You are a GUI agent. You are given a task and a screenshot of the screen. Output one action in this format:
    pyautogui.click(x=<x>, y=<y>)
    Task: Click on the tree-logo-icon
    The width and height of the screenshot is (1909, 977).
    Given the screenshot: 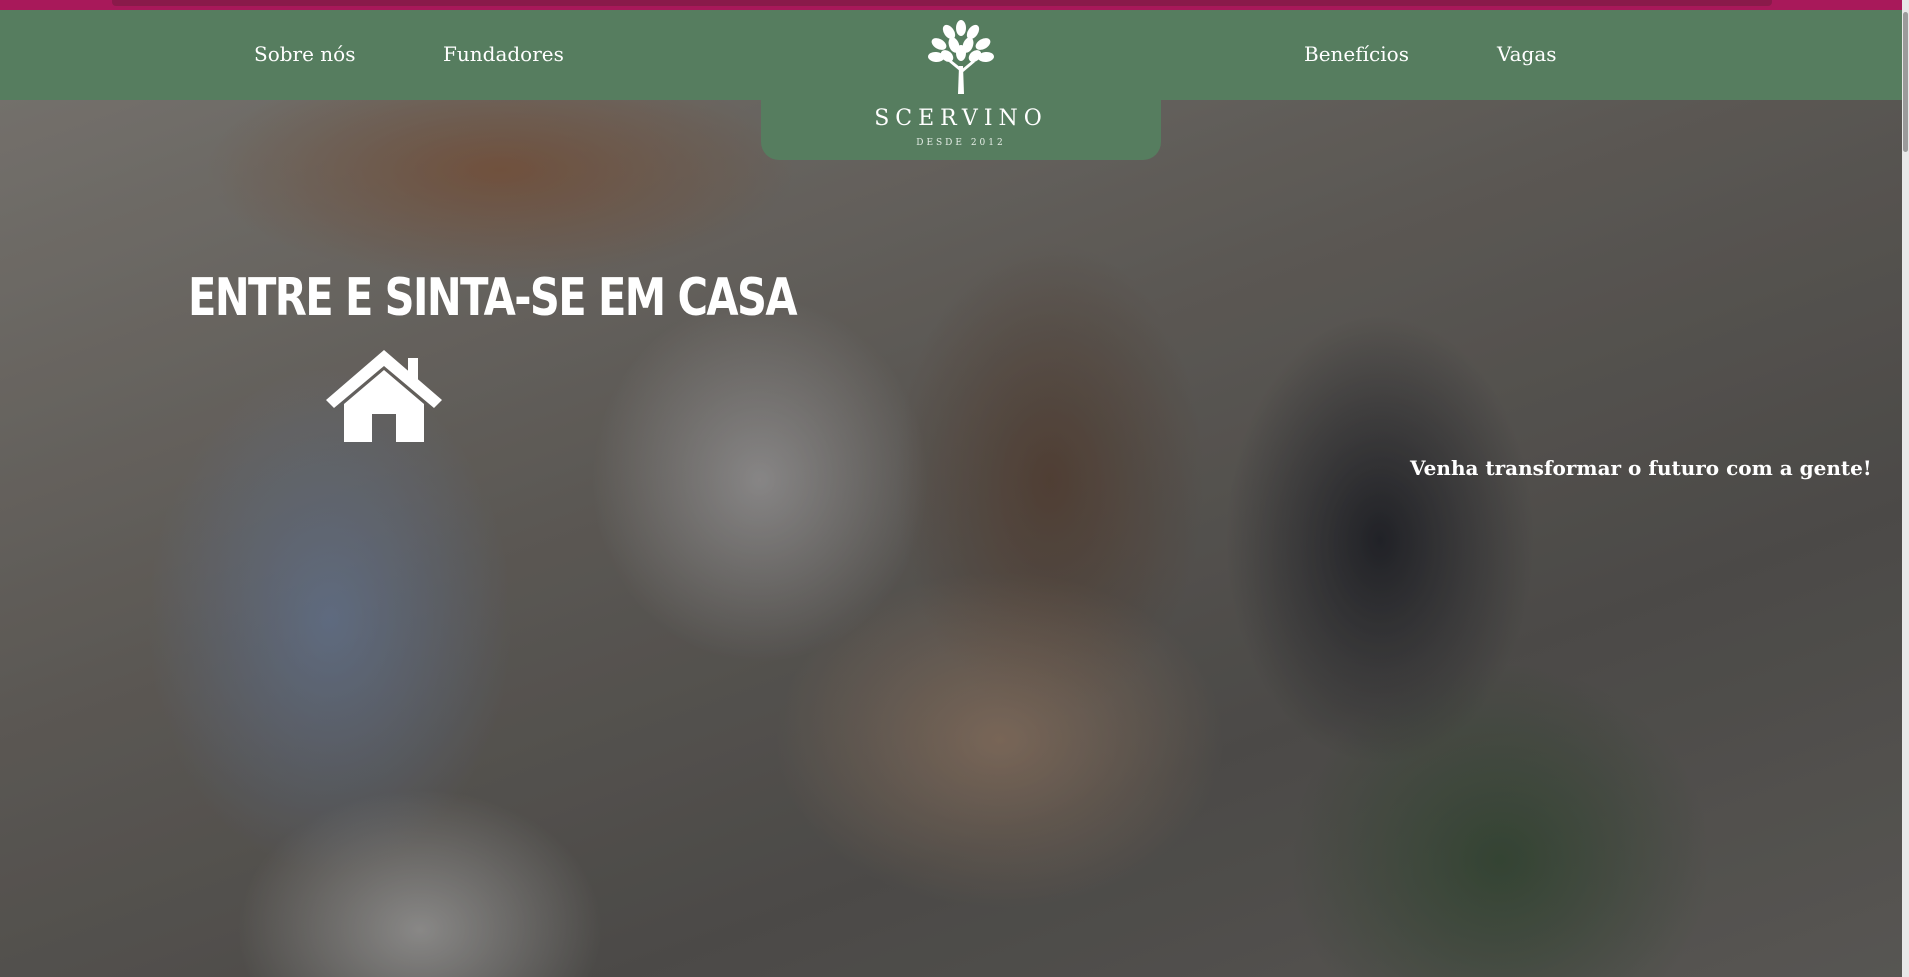 What is the action you would take?
    pyautogui.click(x=961, y=57)
    